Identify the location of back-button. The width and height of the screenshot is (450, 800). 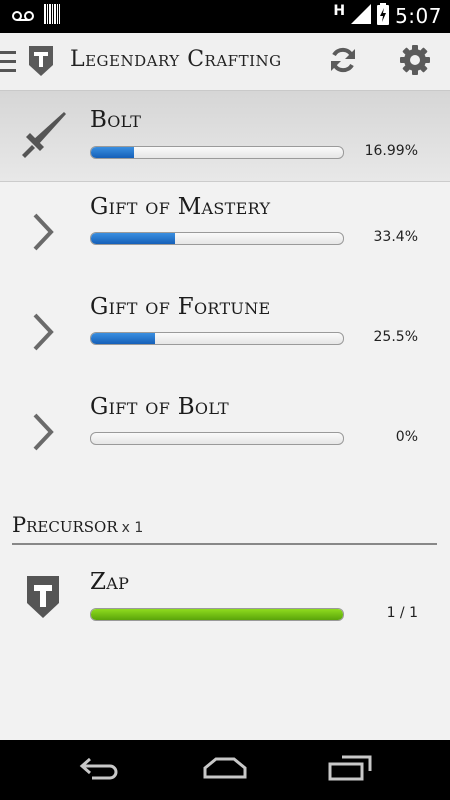
(100, 770).